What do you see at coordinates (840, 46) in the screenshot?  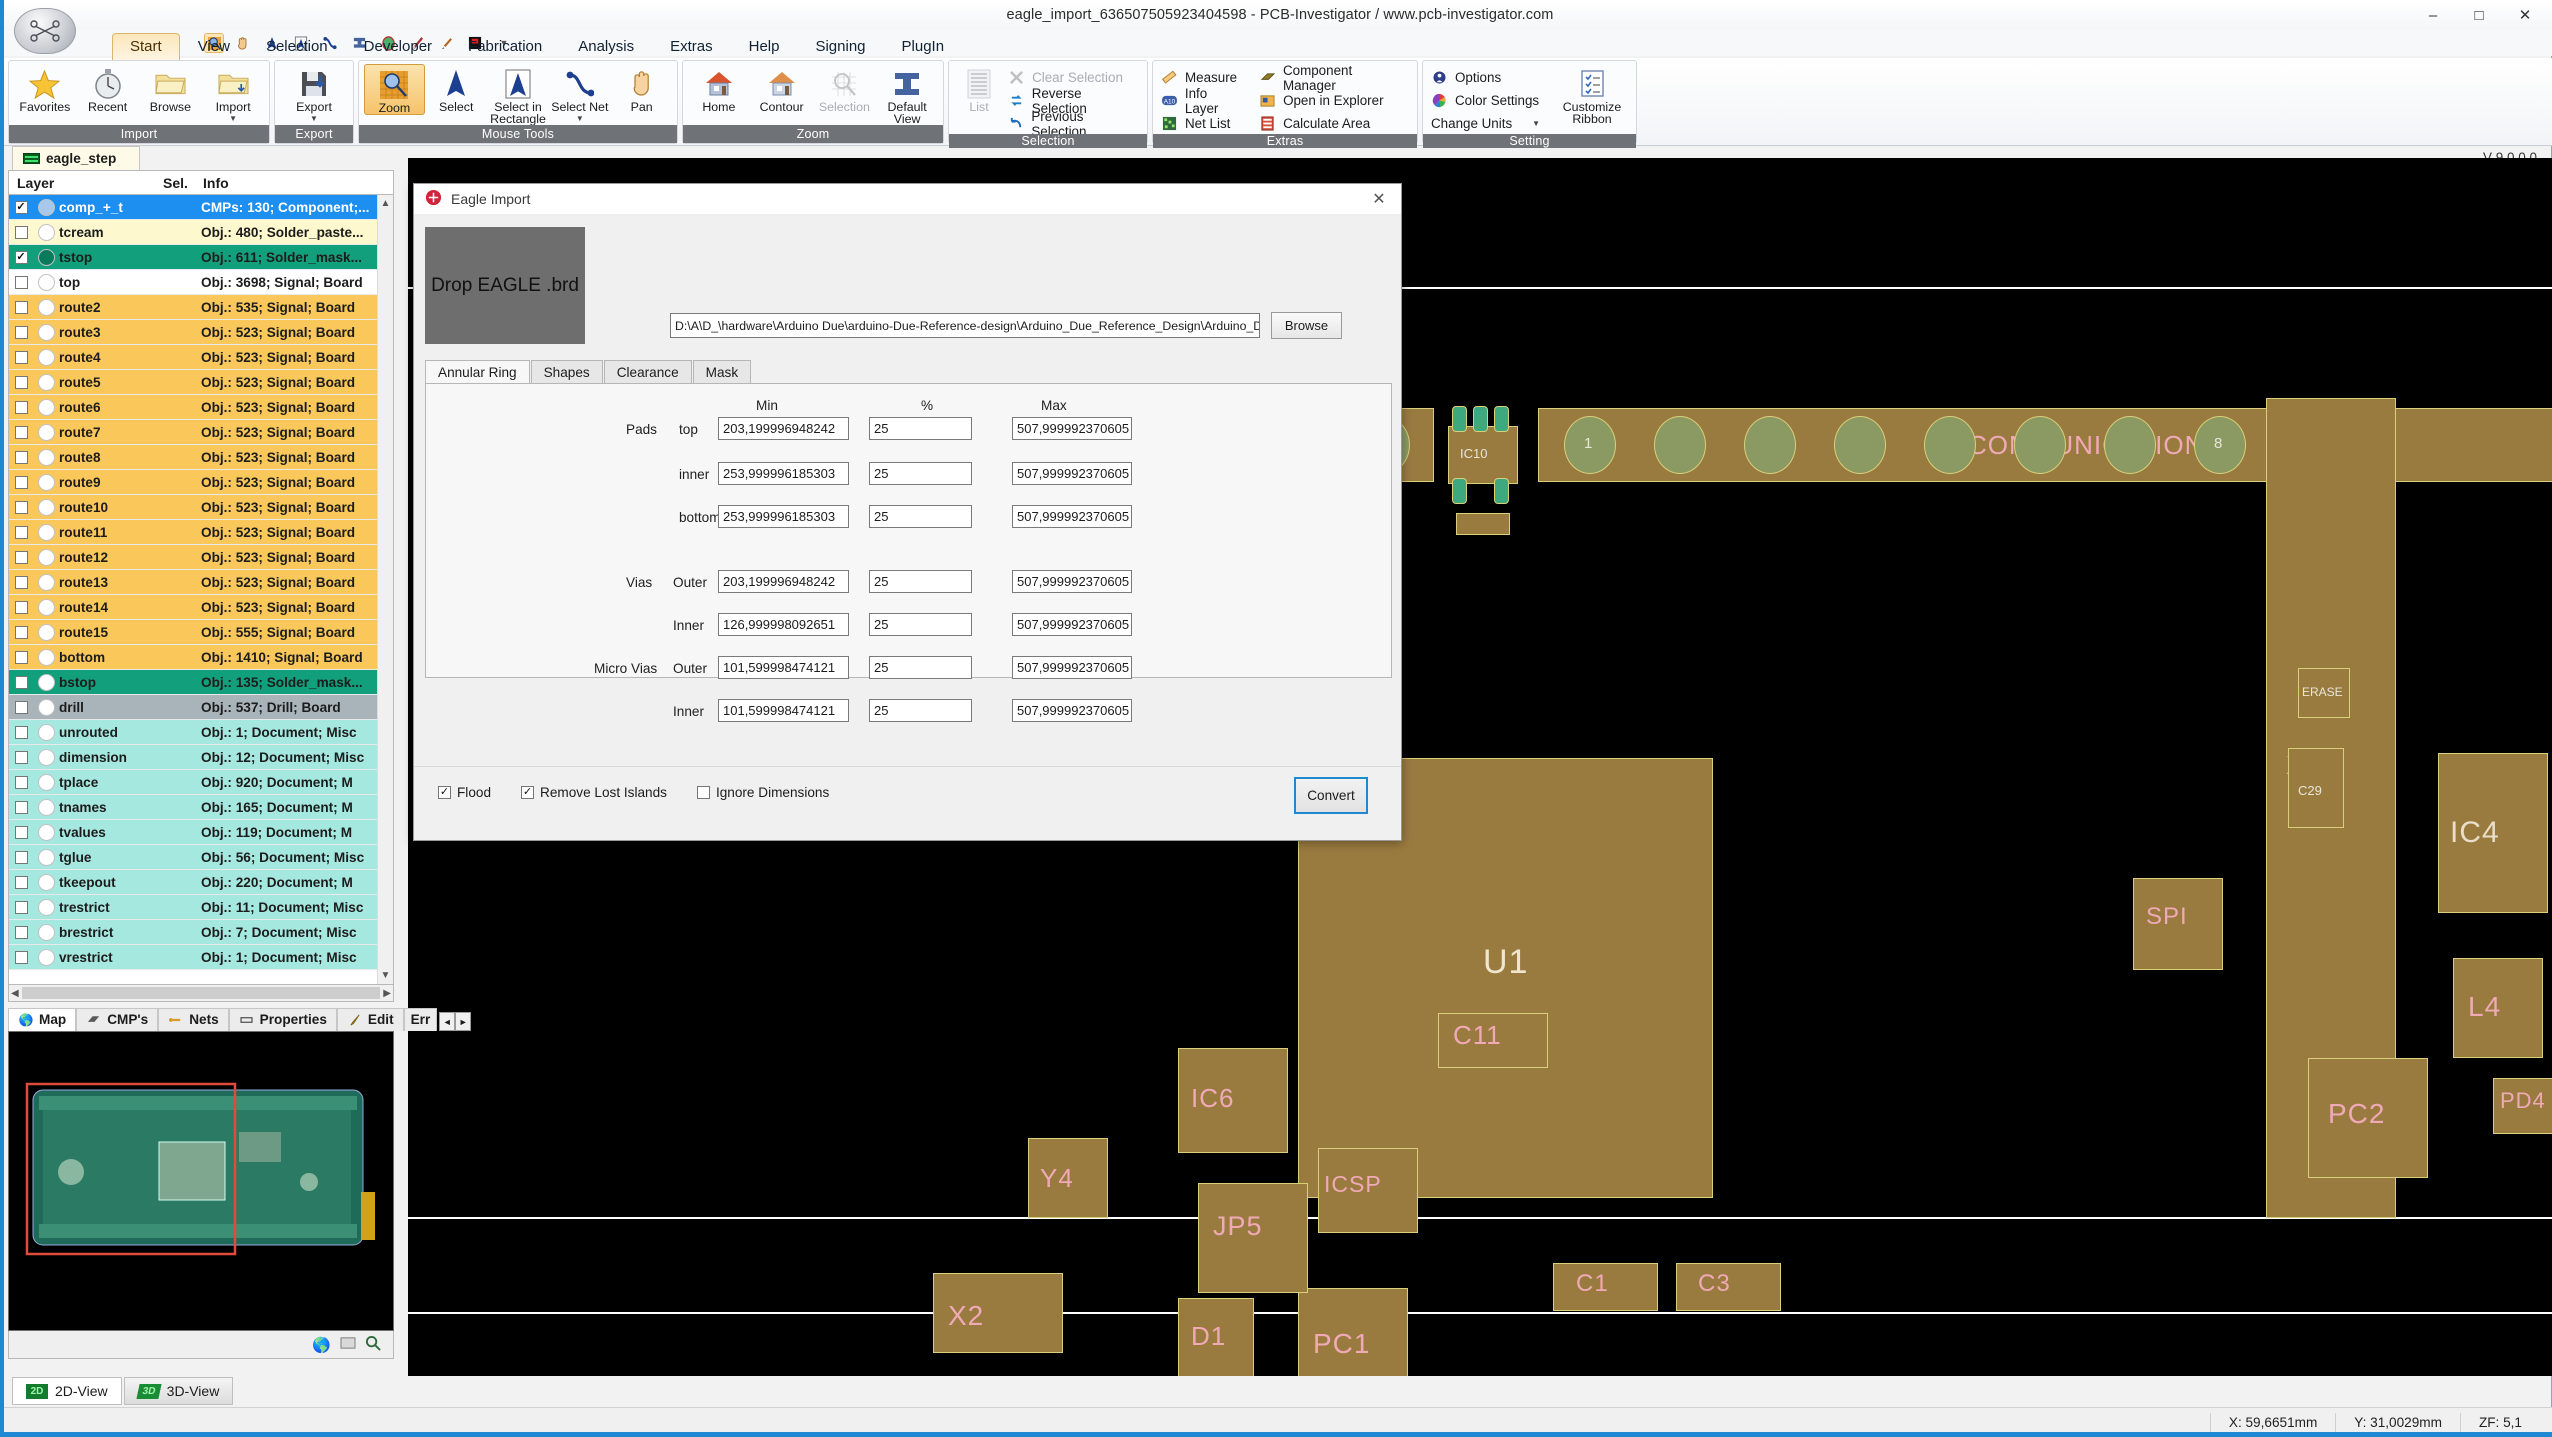 I see `tab-signing: Signing` at bounding box center [840, 46].